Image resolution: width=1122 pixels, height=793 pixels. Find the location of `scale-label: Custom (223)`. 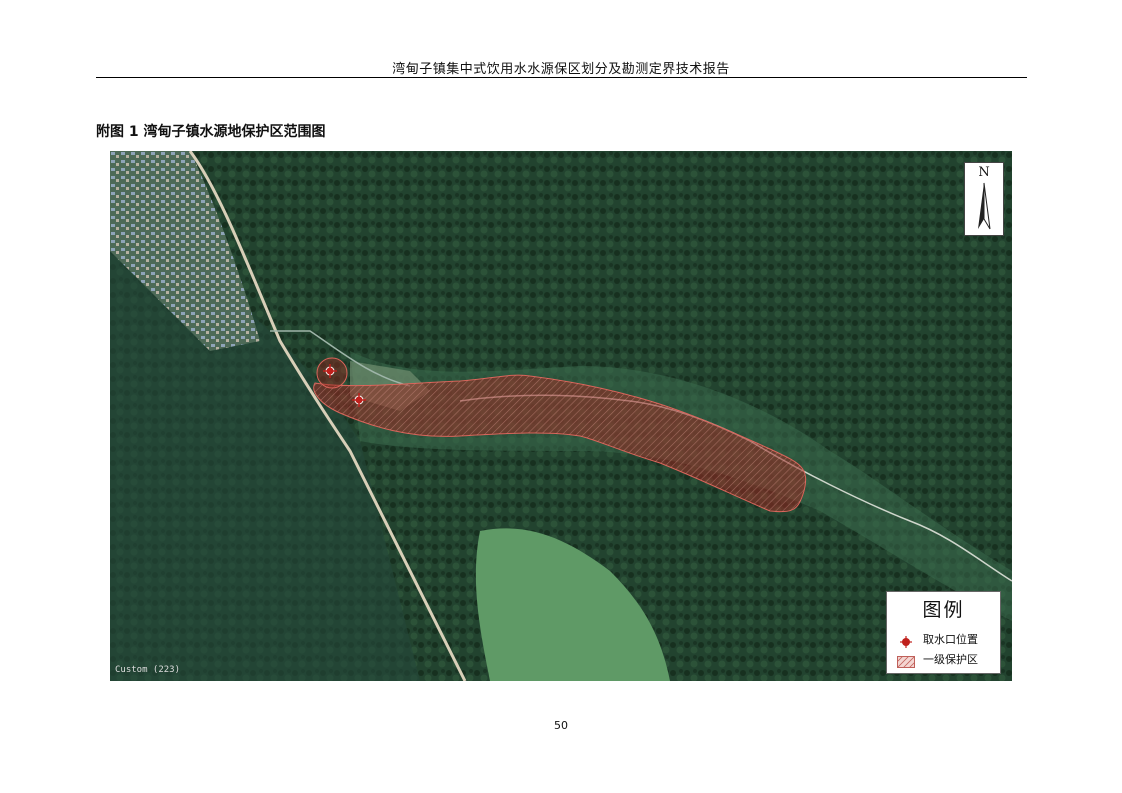

scale-label: Custom (223) is located at coordinates (148, 670).